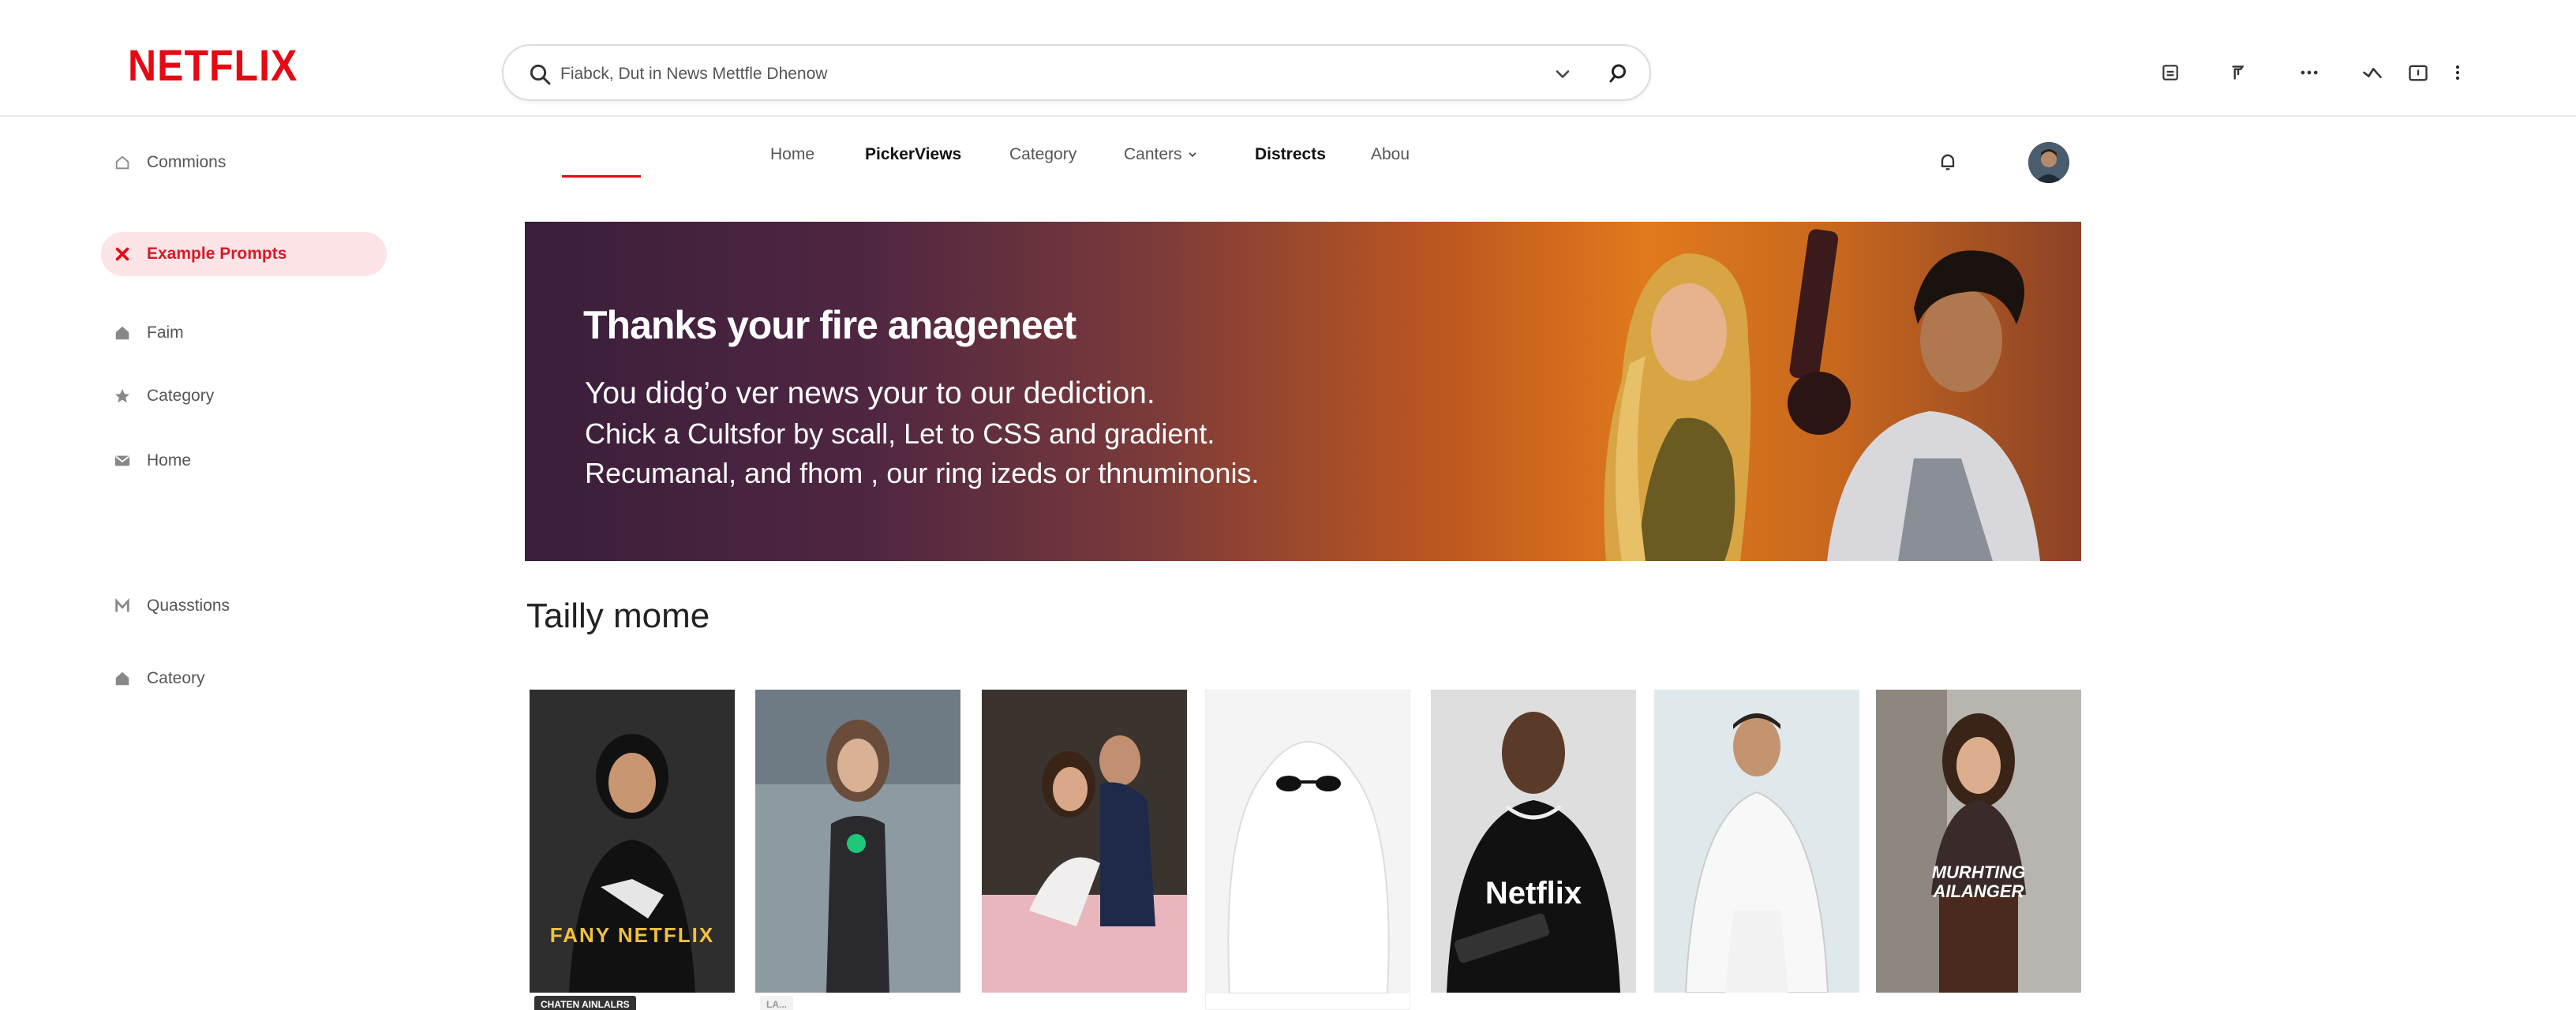  I want to click on nav-item-pickerviews: PickerViews, so click(913, 154).